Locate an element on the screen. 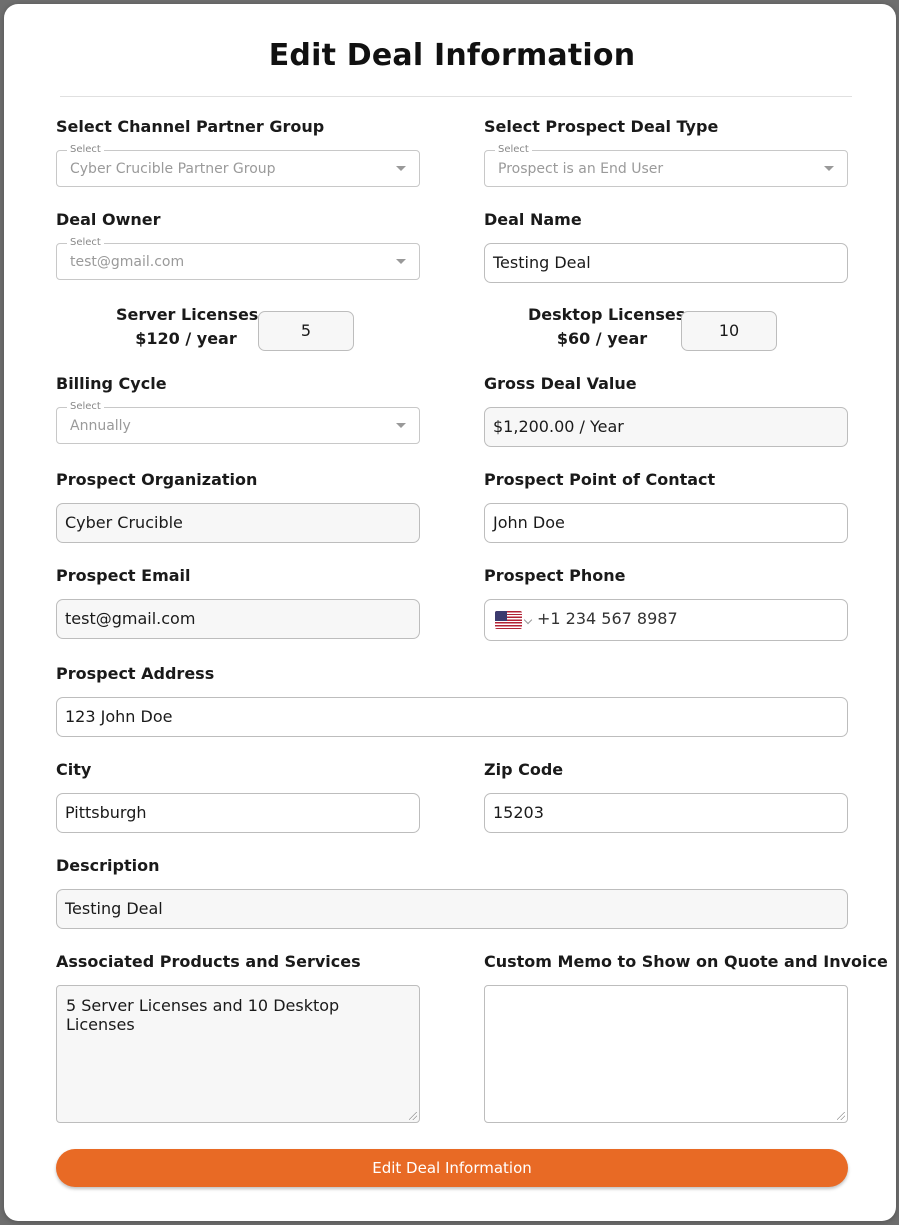  billing-cycle-label: Billing Cycle is located at coordinates (111, 383).